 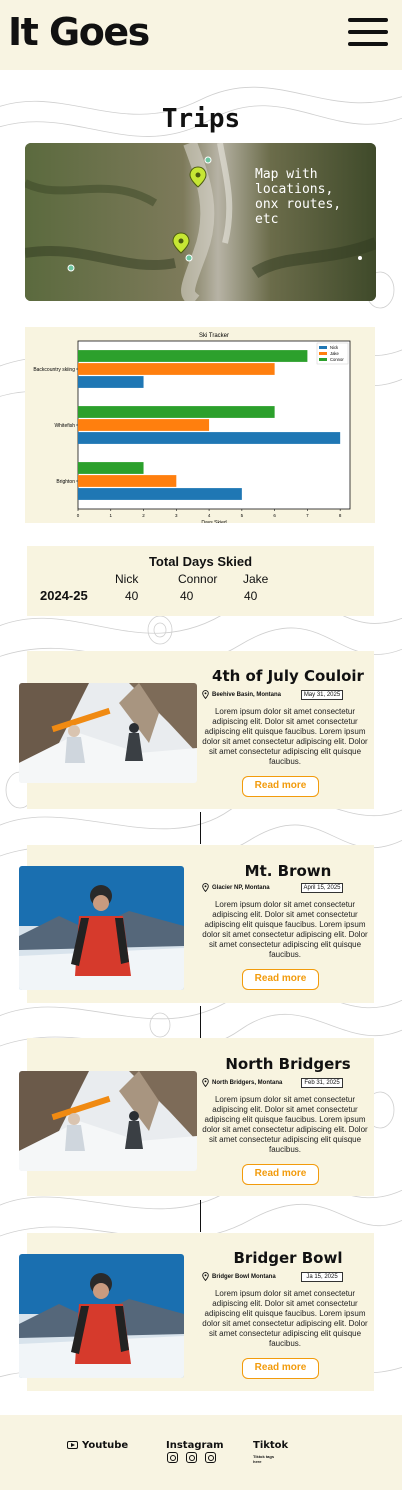 I want to click on stats-column-jake: Jake, so click(x=256, y=579).